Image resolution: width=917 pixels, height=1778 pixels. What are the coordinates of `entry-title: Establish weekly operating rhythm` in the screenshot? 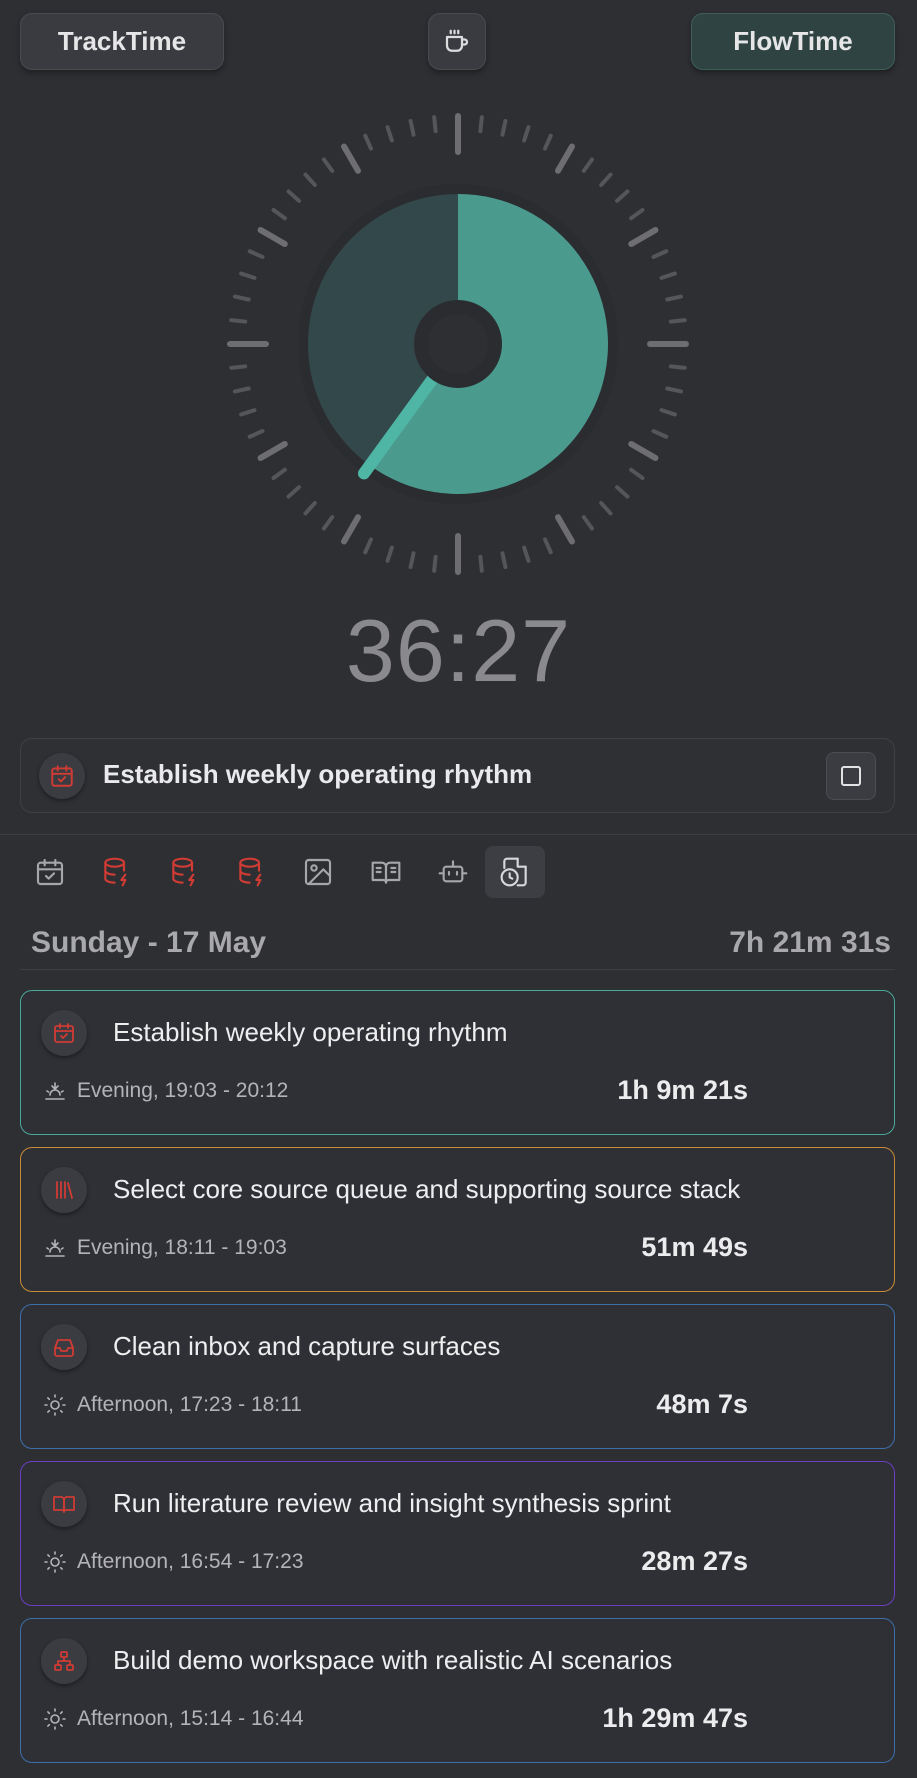 It's located at (310, 1032).